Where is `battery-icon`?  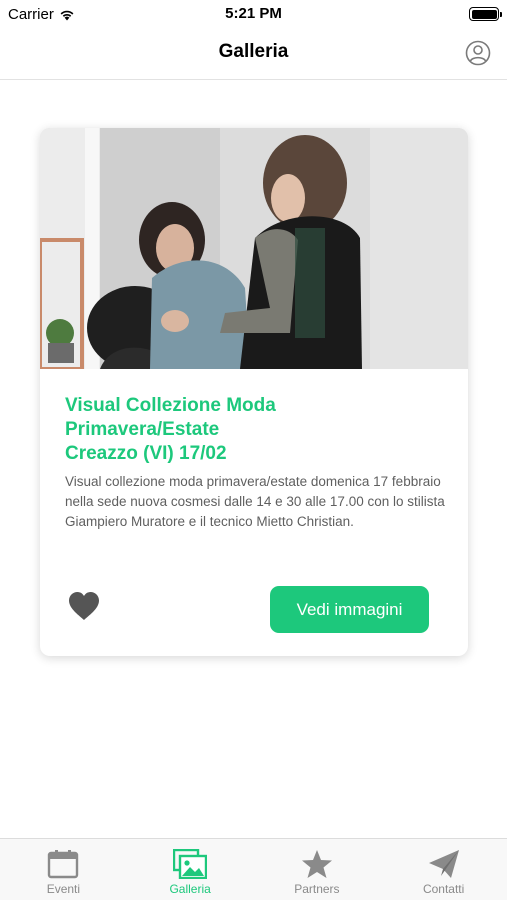 battery-icon is located at coordinates (485, 14).